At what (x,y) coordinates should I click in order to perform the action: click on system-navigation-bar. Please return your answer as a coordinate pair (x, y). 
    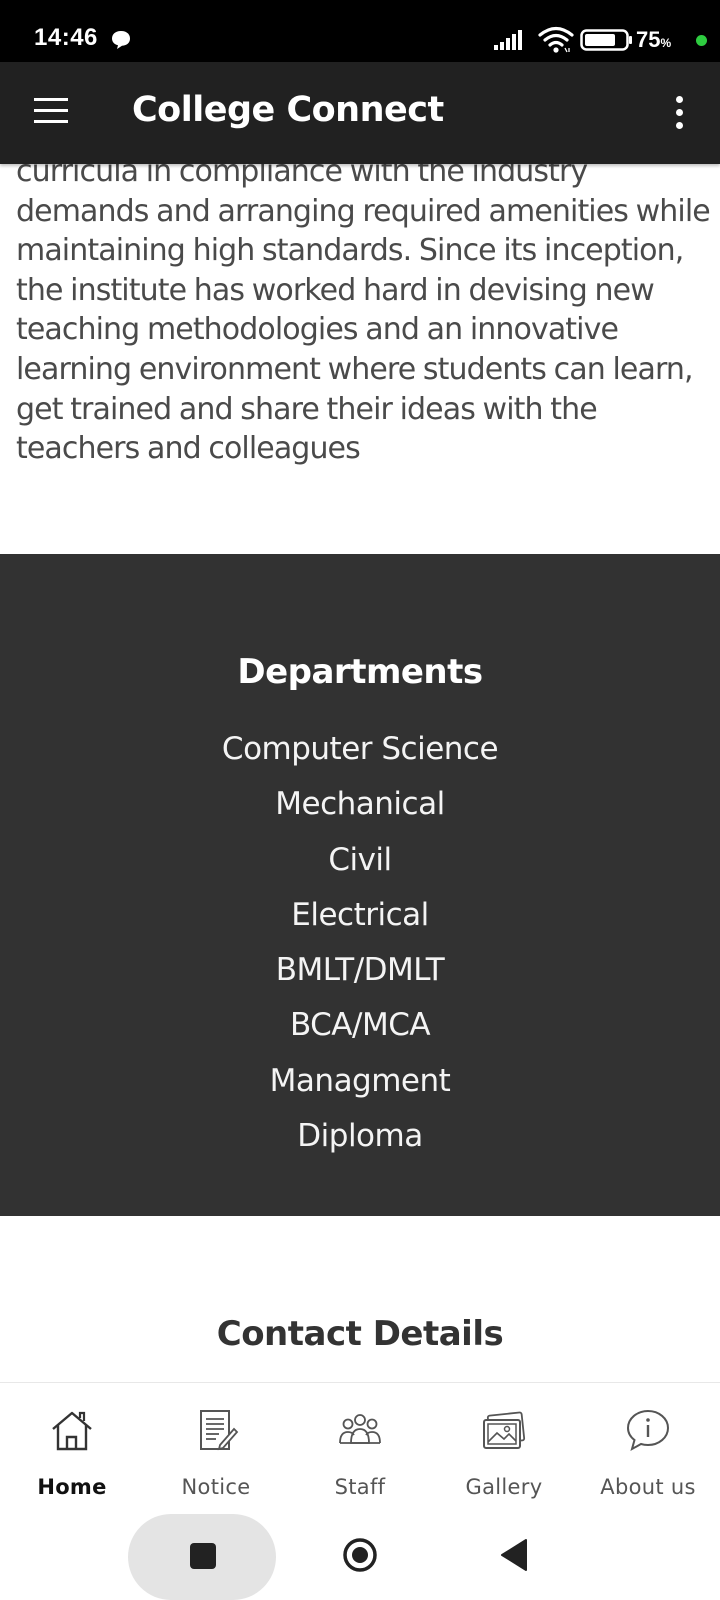
    Looking at the image, I should click on (360, 1556).